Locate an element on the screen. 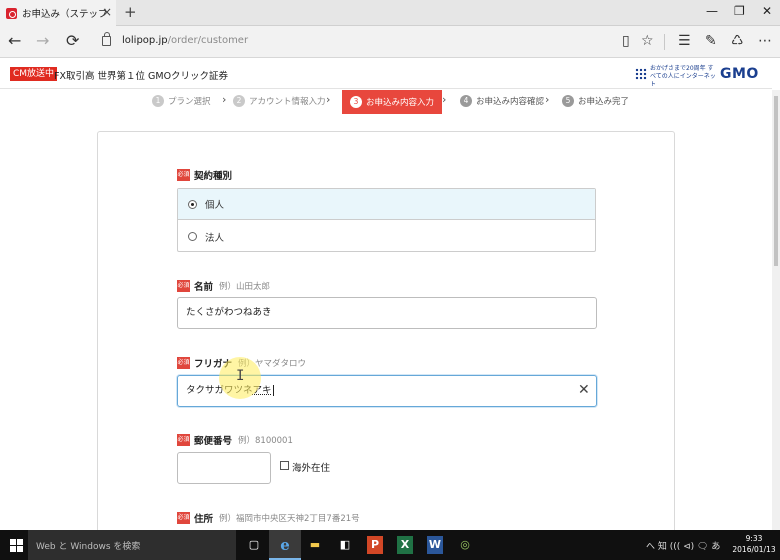  restore-button: ❐ is located at coordinates (739, 11).